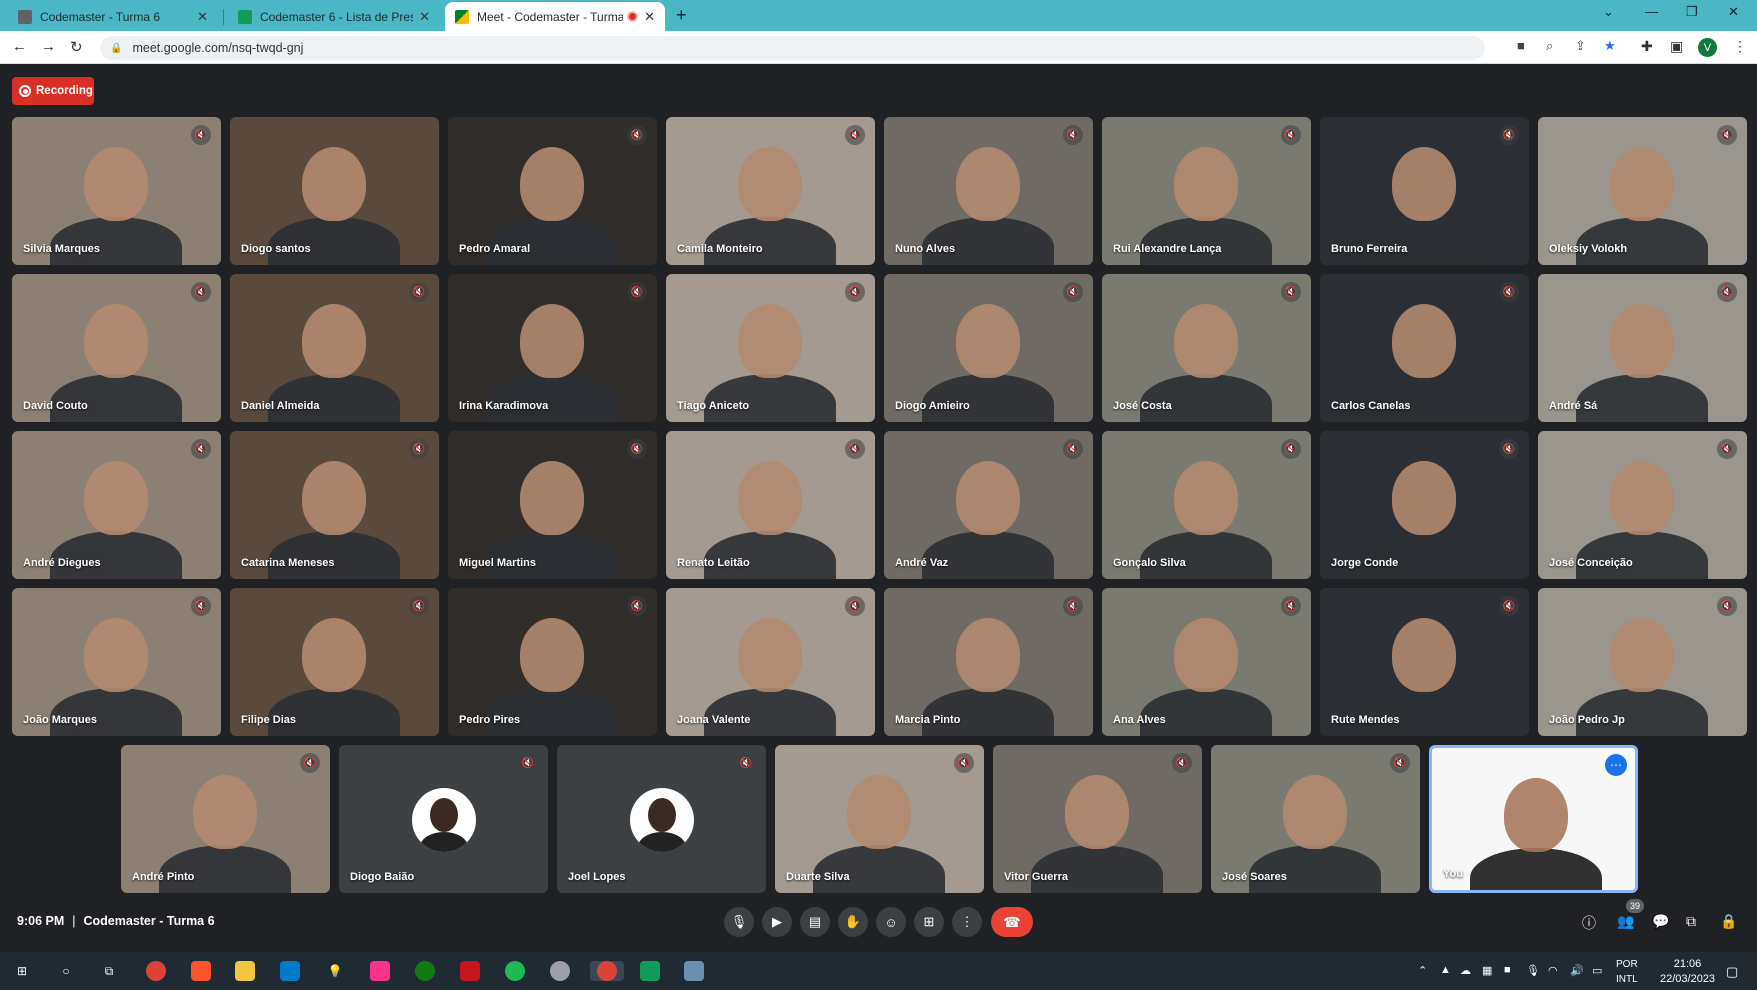 This screenshot has width=1757, height=990. Describe the element at coordinates (66, 971) in the screenshot. I see `search-icon: ○` at that location.